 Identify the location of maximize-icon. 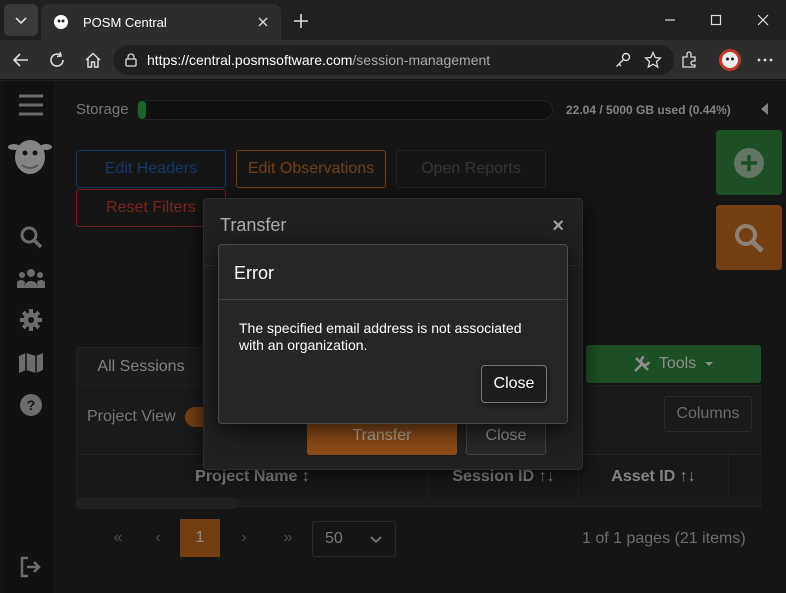
(716, 20).